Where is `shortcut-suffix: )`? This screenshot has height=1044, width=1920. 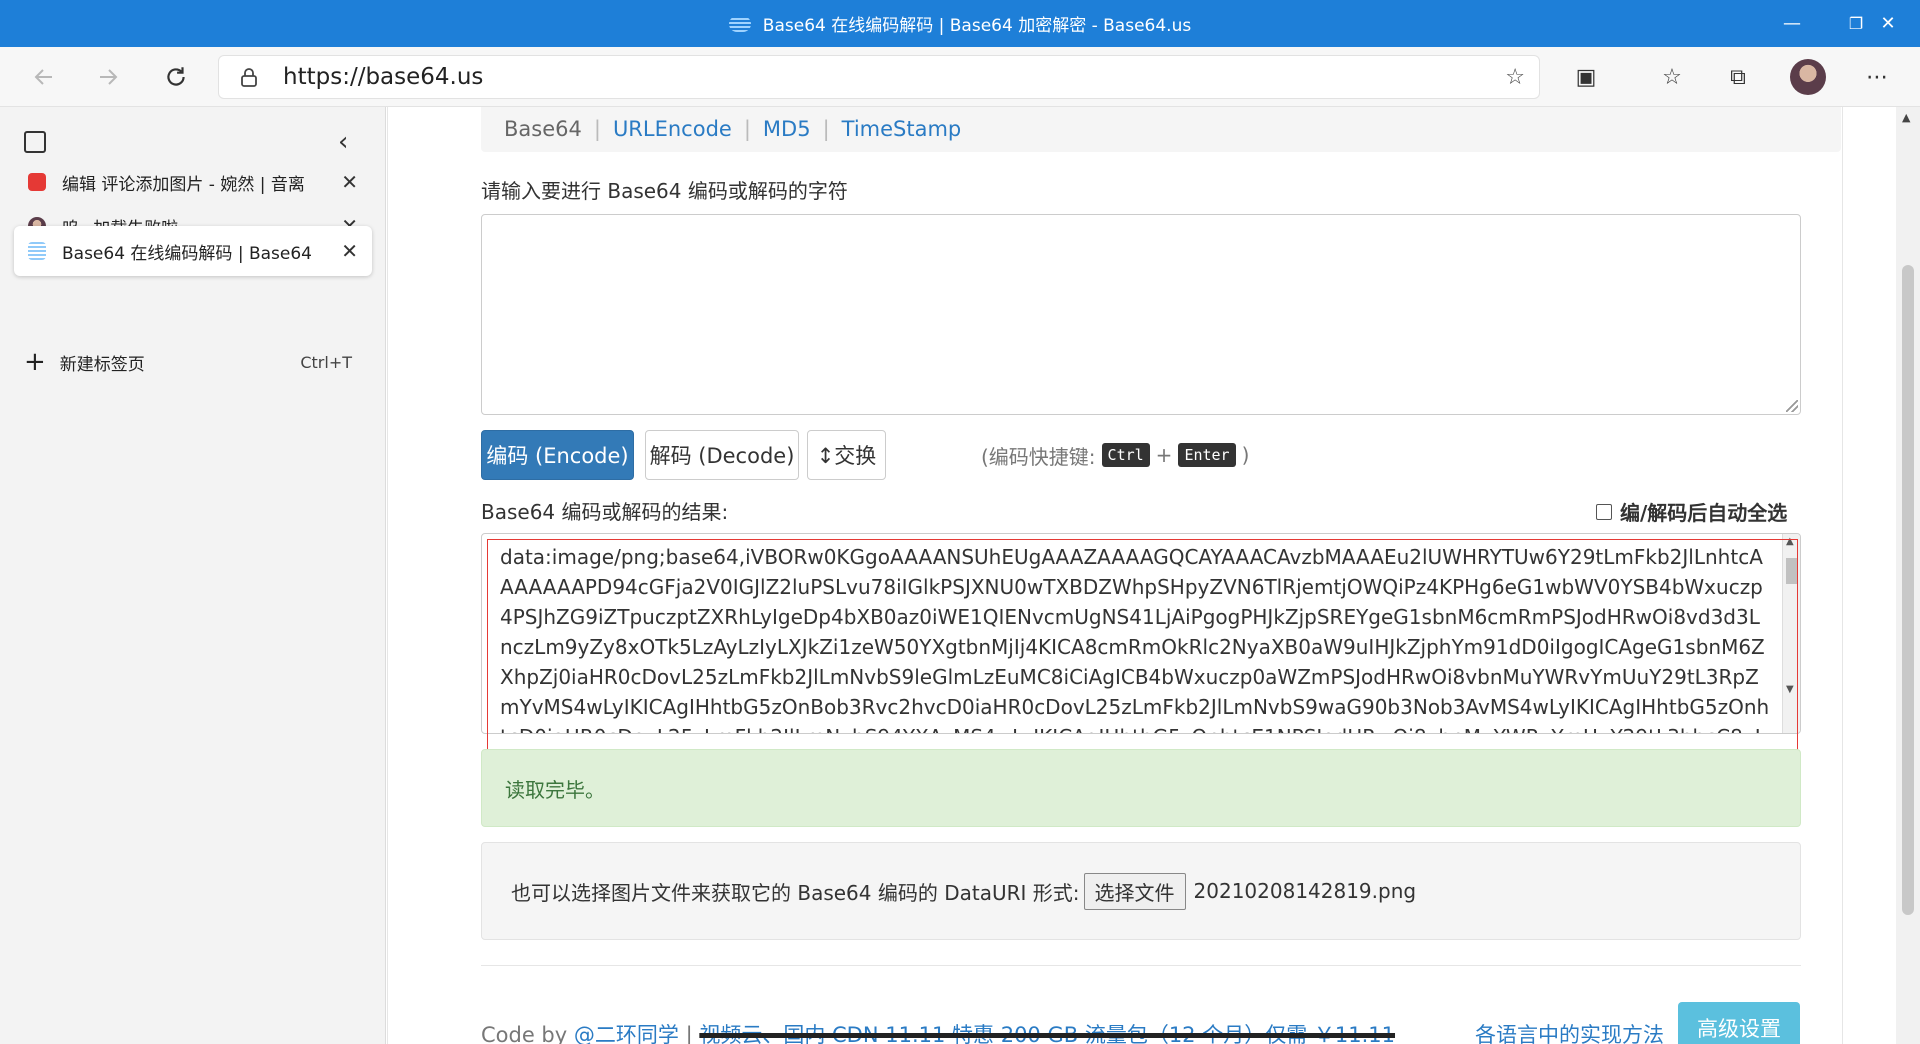 shortcut-suffix: ) is located at coordinates (1245, 455).